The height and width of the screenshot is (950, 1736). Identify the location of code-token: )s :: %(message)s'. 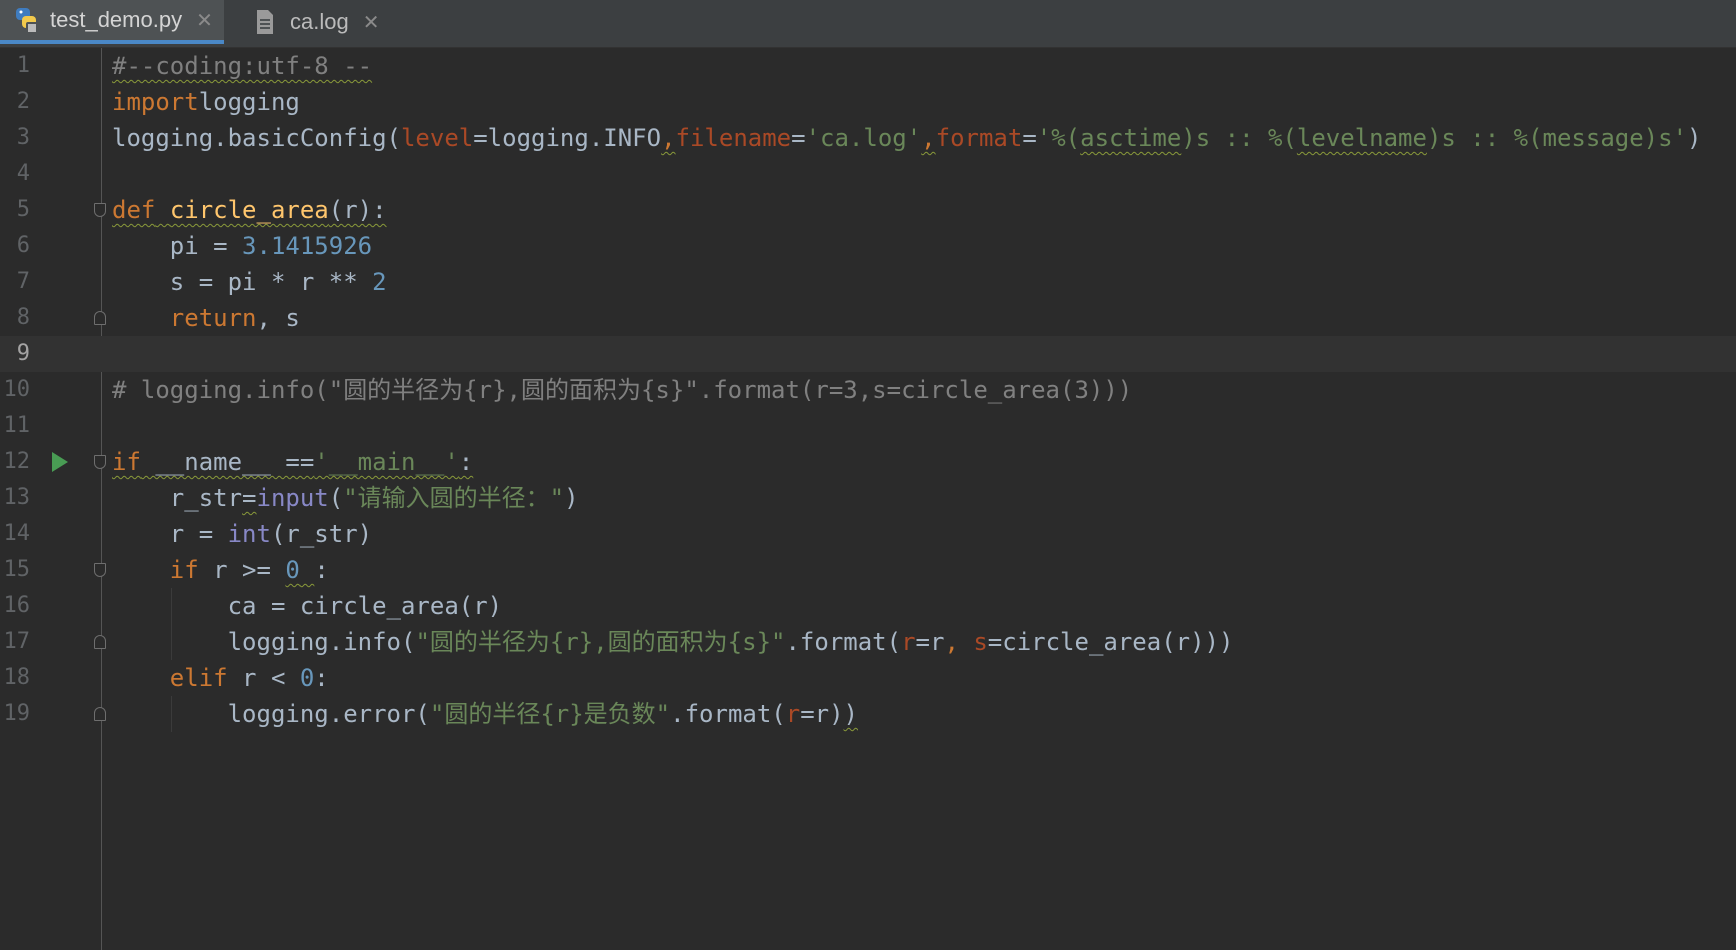
(1557, 138).